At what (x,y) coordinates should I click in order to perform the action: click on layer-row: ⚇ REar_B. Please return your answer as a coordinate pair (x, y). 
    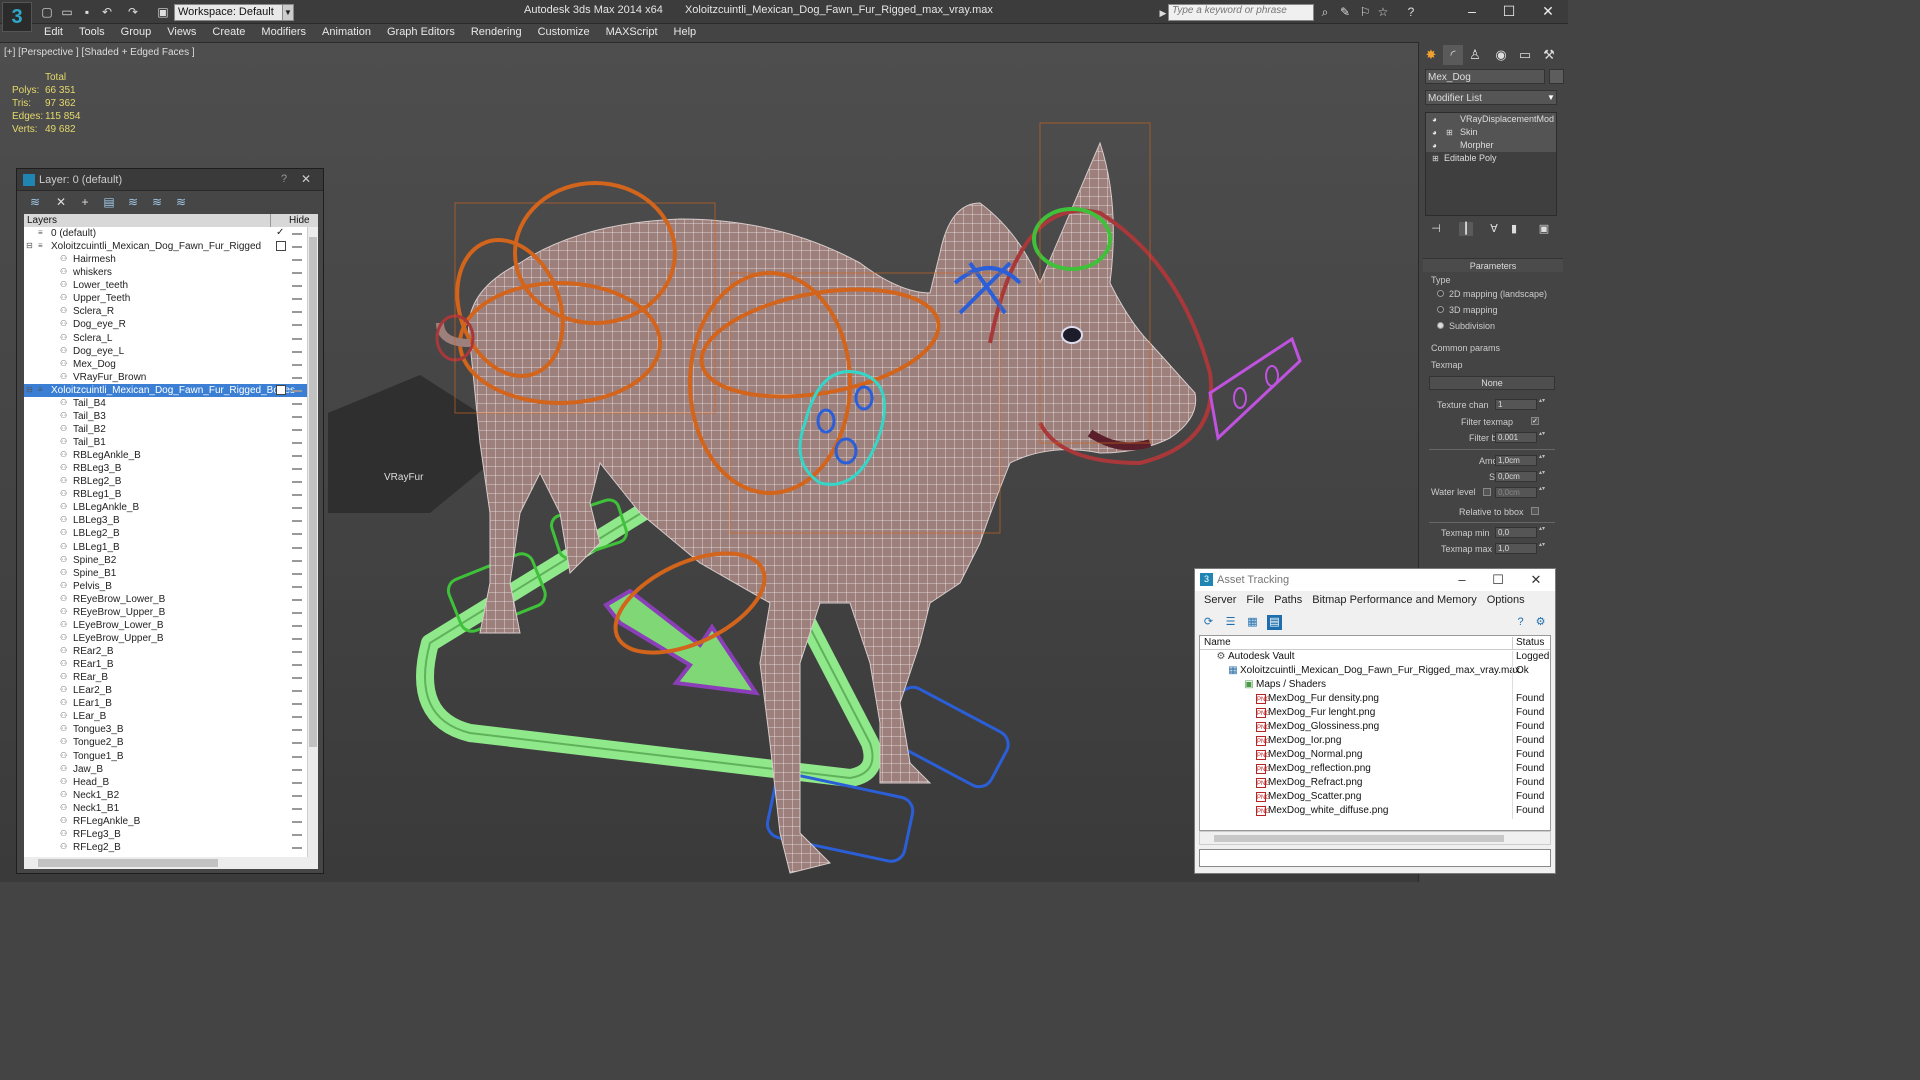
    Looking at the image, I should click on (171, 677).